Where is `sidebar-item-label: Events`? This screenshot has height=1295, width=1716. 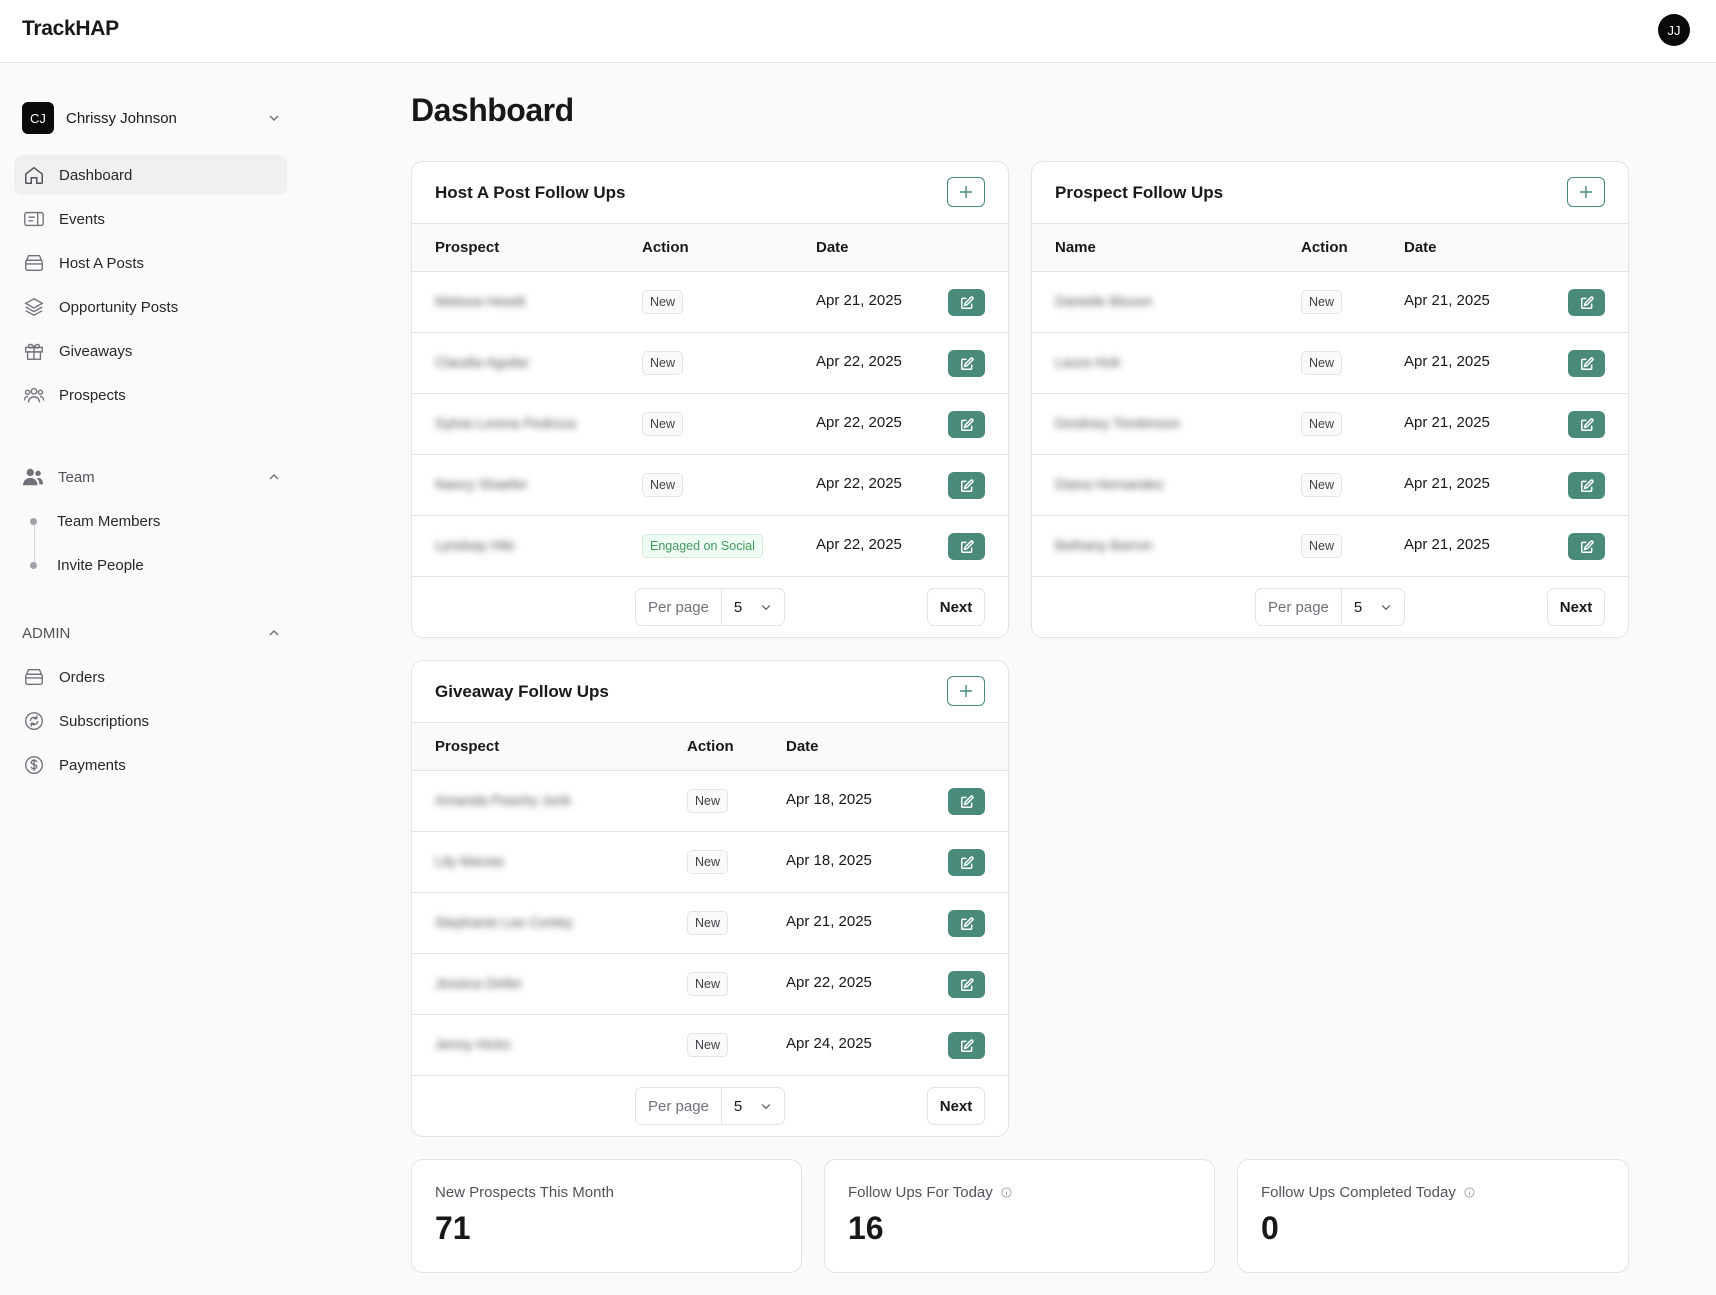 sidebar-item-label: Events is located at coordinates (82, 219).